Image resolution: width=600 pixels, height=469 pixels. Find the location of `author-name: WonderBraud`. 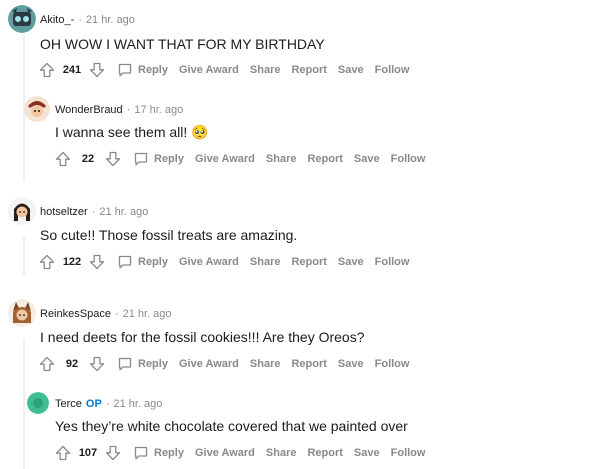

author-name: WonderBraud is located at coordinates (89, 110).